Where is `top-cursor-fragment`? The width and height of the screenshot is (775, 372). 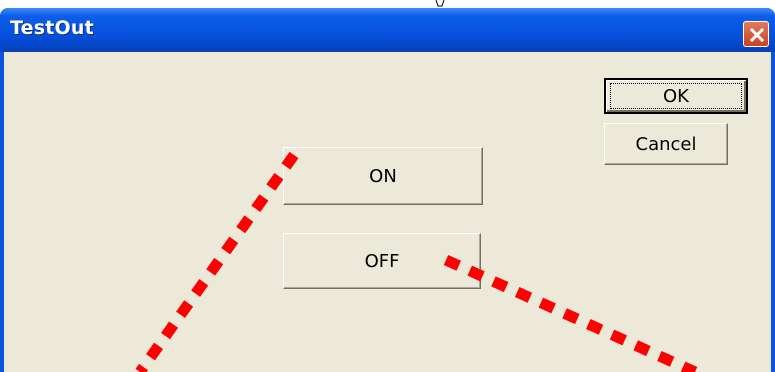
top-cursor-fragment is located at coordinates (440, 3).